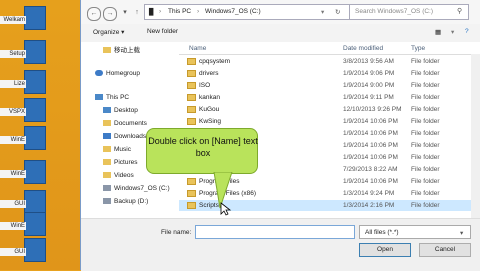 Image resolution: width=480 pixels, height=271 pixels. Describe the element at coordinates (99, 73) in the screenshot. I see `homegroup-icon` at that location.